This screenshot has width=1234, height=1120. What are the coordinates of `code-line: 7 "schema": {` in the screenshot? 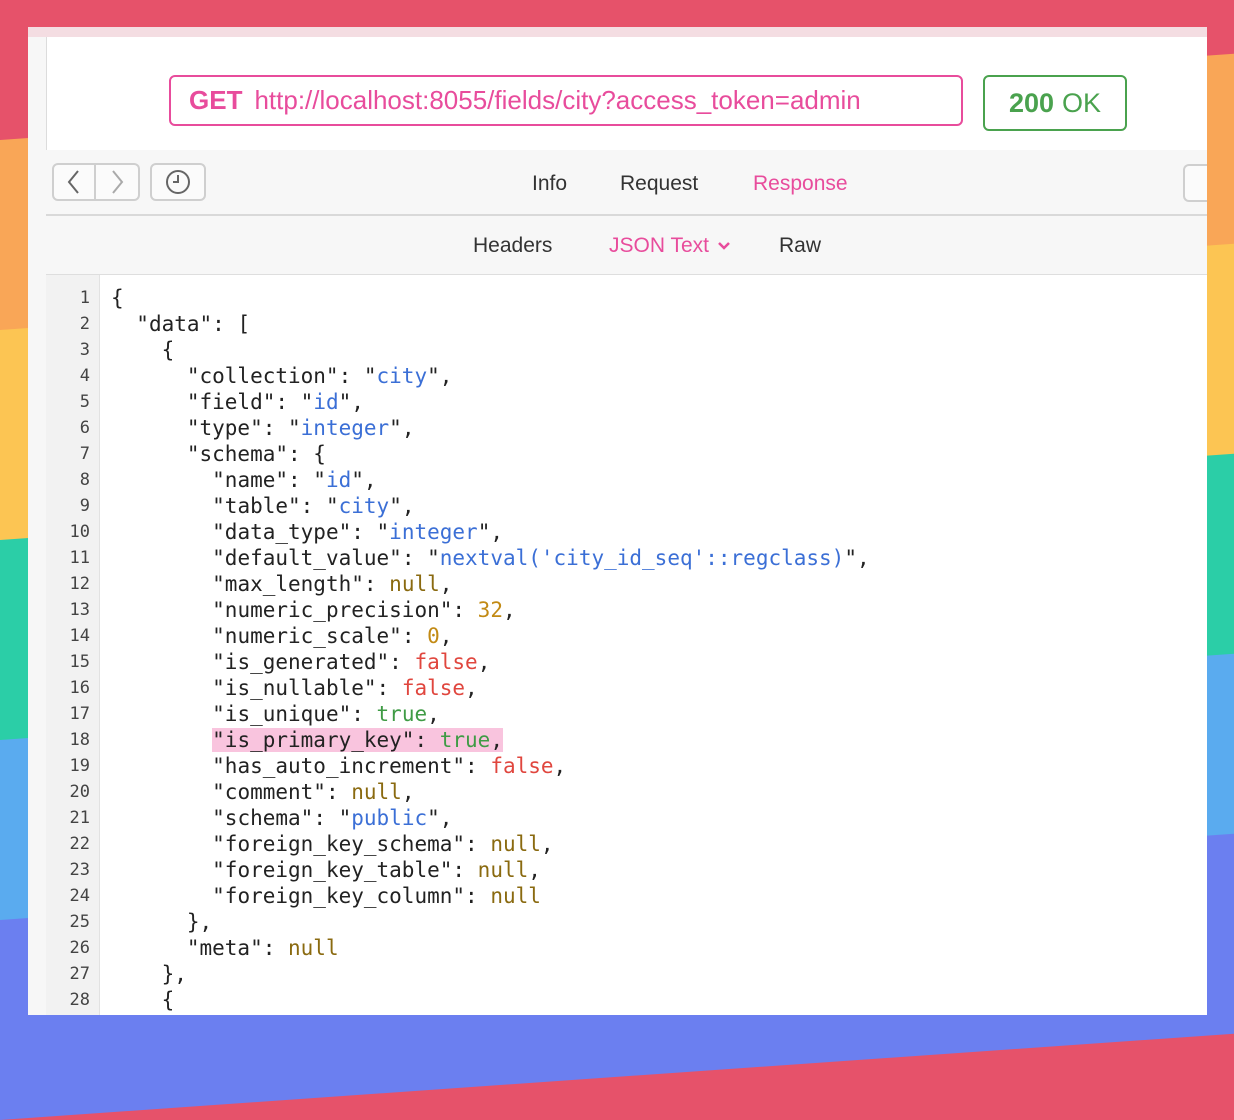 It's located at (626, 454).